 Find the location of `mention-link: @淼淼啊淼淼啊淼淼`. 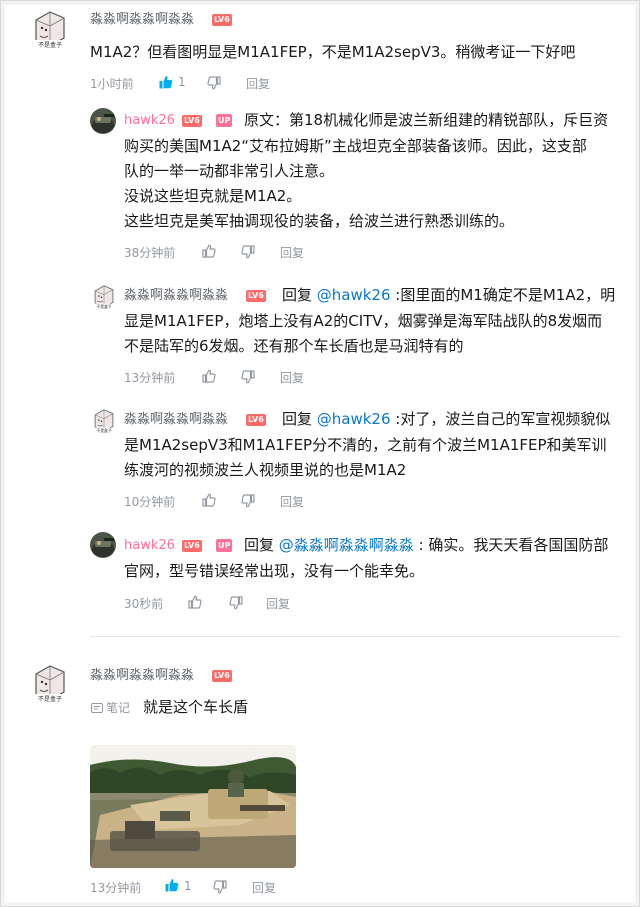

mention-link: @淼淼啊淼淼啊淼淼 is located at coordinates (346, 545).